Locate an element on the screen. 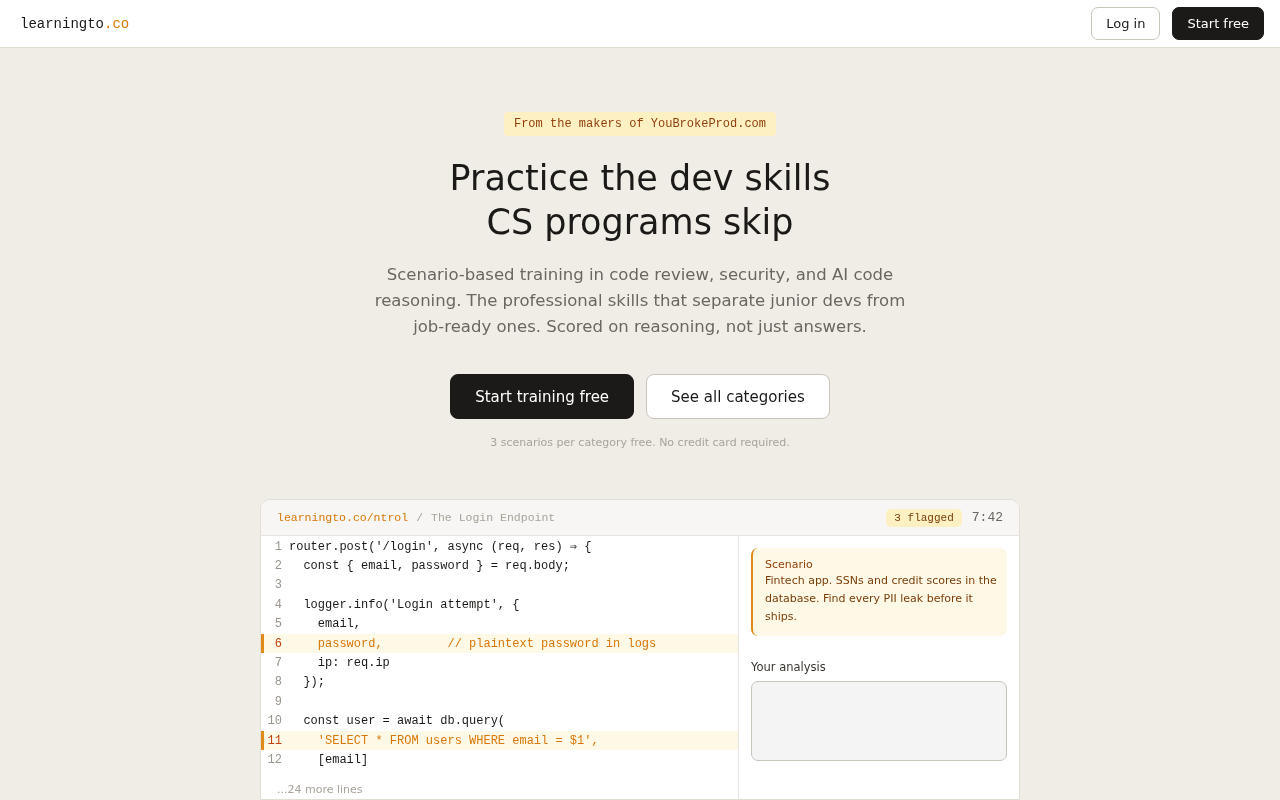  line-number: 8 is located at coordinates (278, 682).